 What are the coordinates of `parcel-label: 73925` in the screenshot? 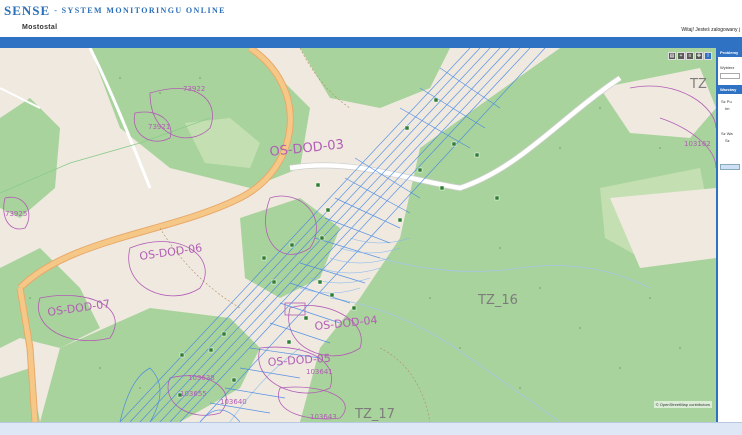 It's located at (16, 214).